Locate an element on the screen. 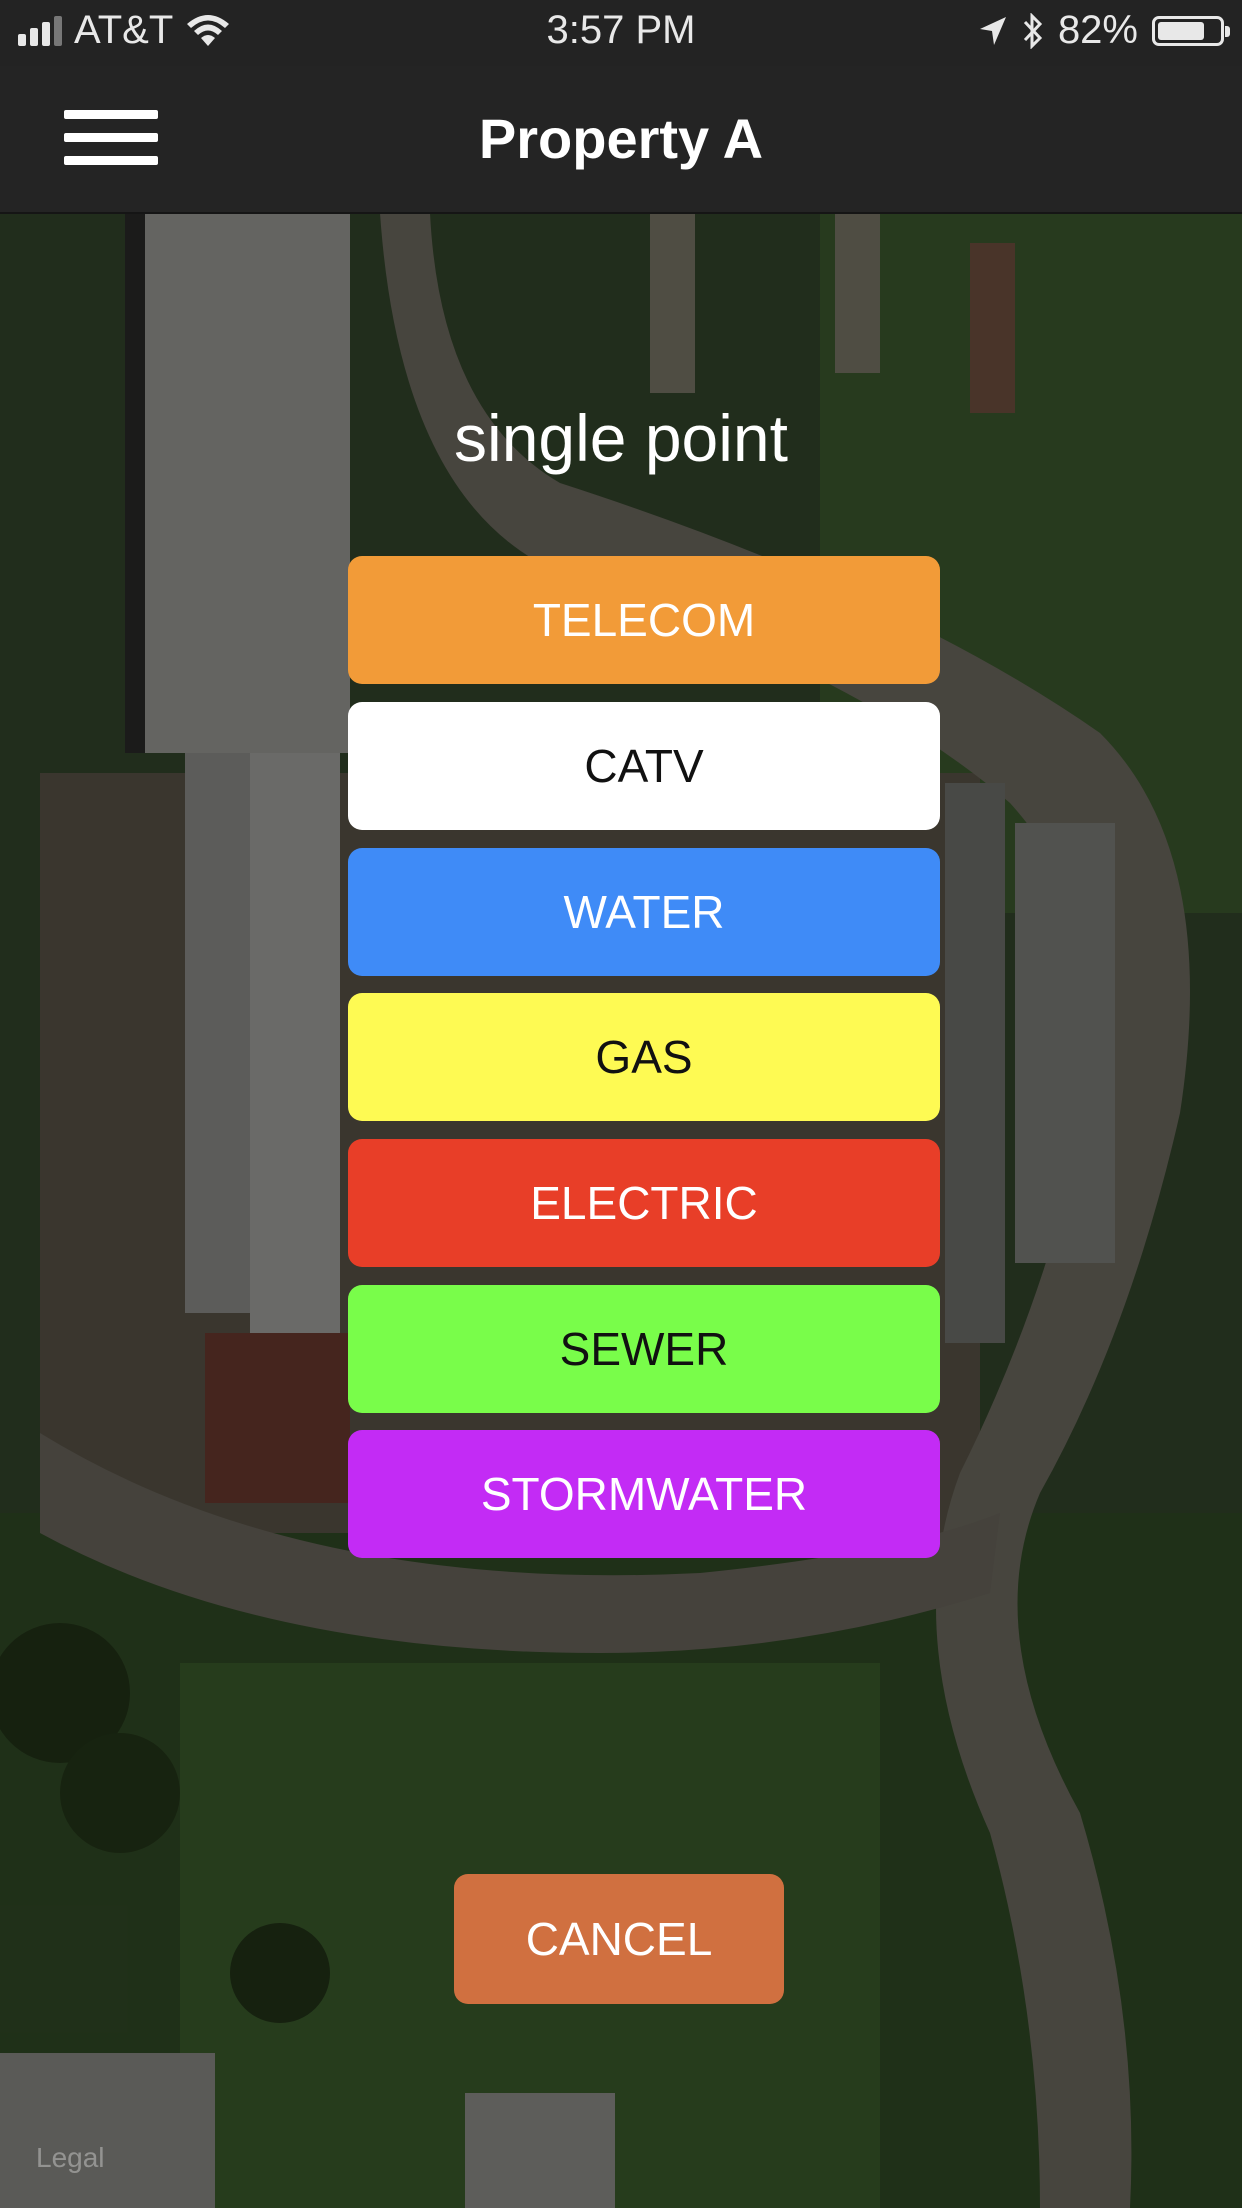 This screenshot has width=1242, height=2208. gas-label: GAS is located at coordinates (644, 1057).